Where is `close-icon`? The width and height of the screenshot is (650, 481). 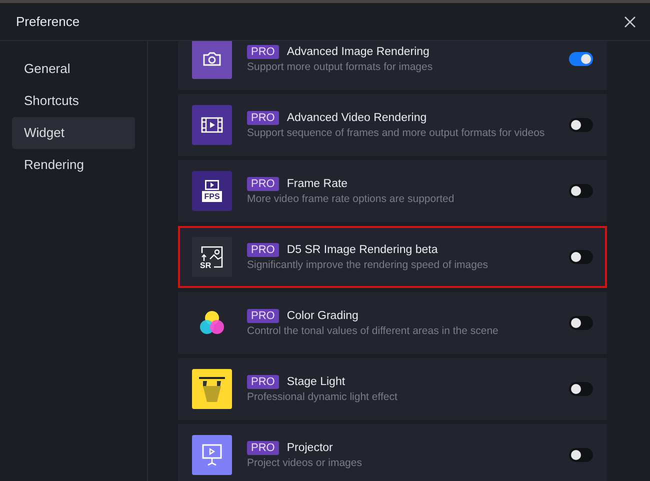
close-icon is located at coordinates (630, 22).